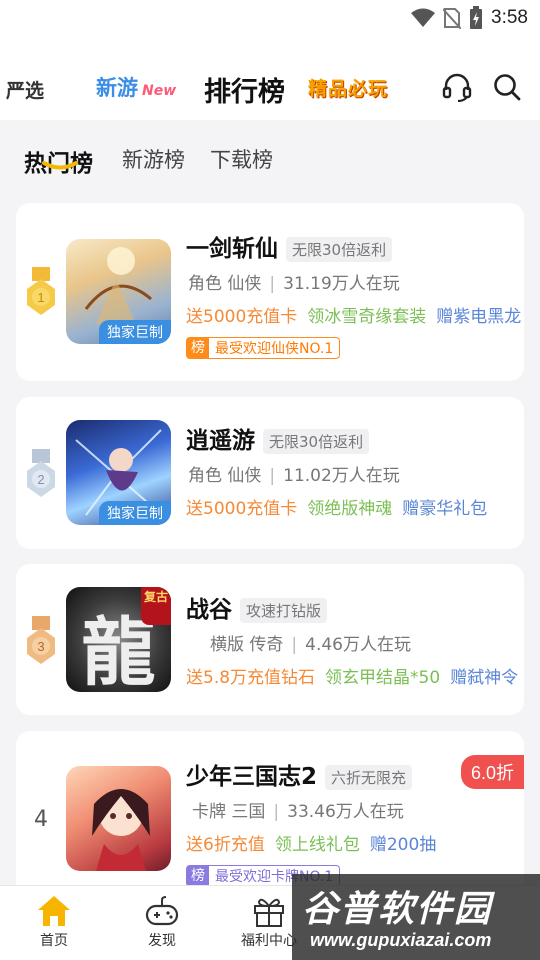 This screenshot has height=960, width=540. Describe the element at coordinates (54, 941) in the screenshot. I see `nav-home-label: 首页` at that location.